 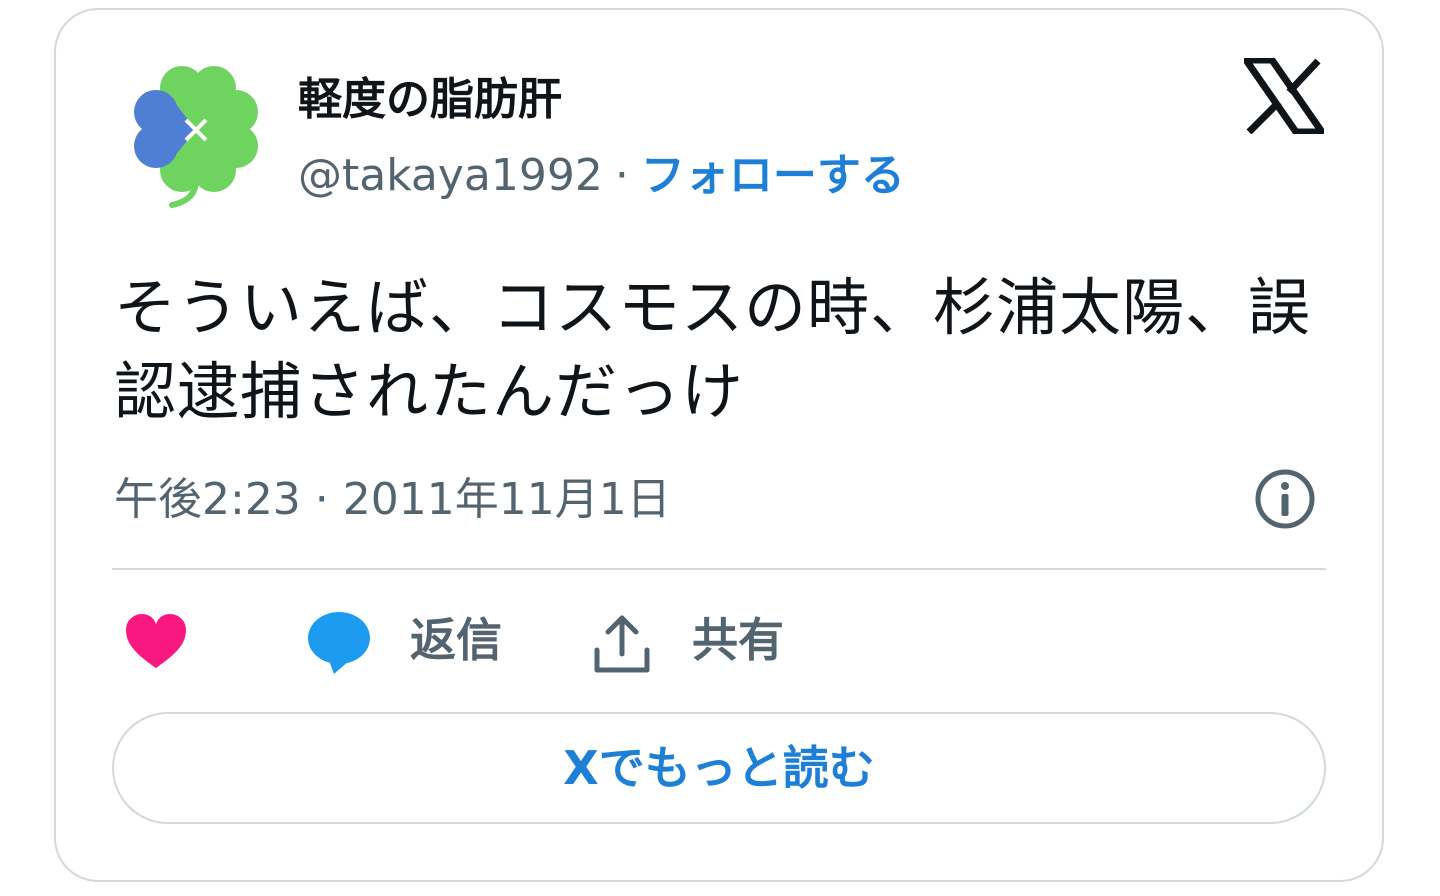 What do you see at coordinates (773, 175) in the screenshot?
I see `follow-button: フォローする` at bounding box center [773, 175].